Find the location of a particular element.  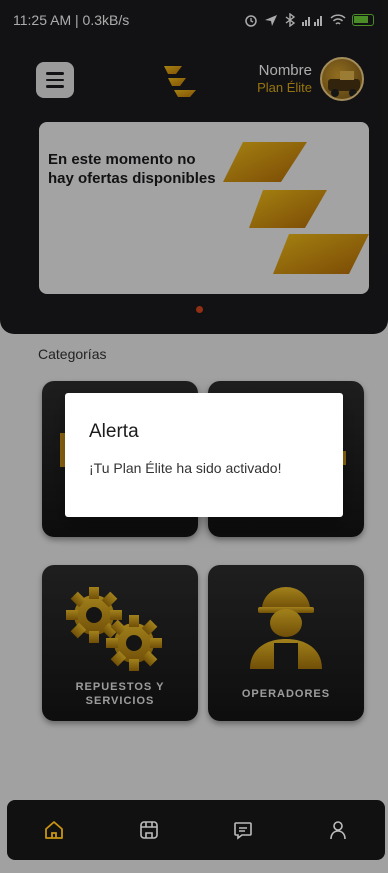

bottom-navigation is located at coordinates (196, 830).